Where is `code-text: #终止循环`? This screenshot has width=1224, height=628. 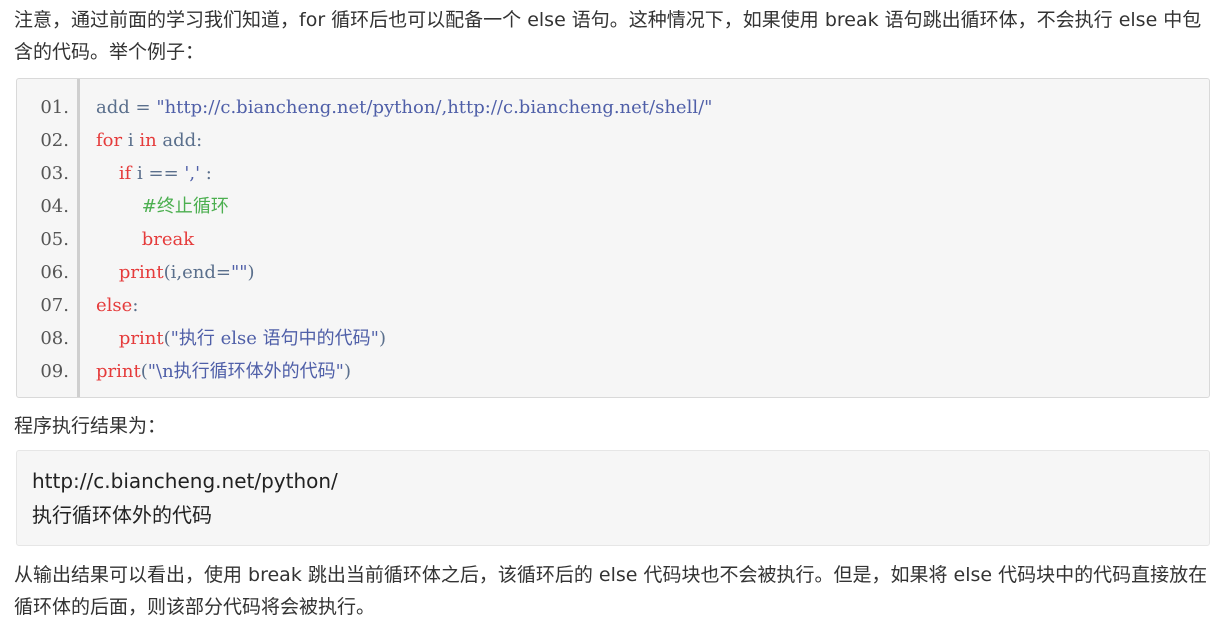
code-text: #终止循环 is located at coordinates (162, 206).